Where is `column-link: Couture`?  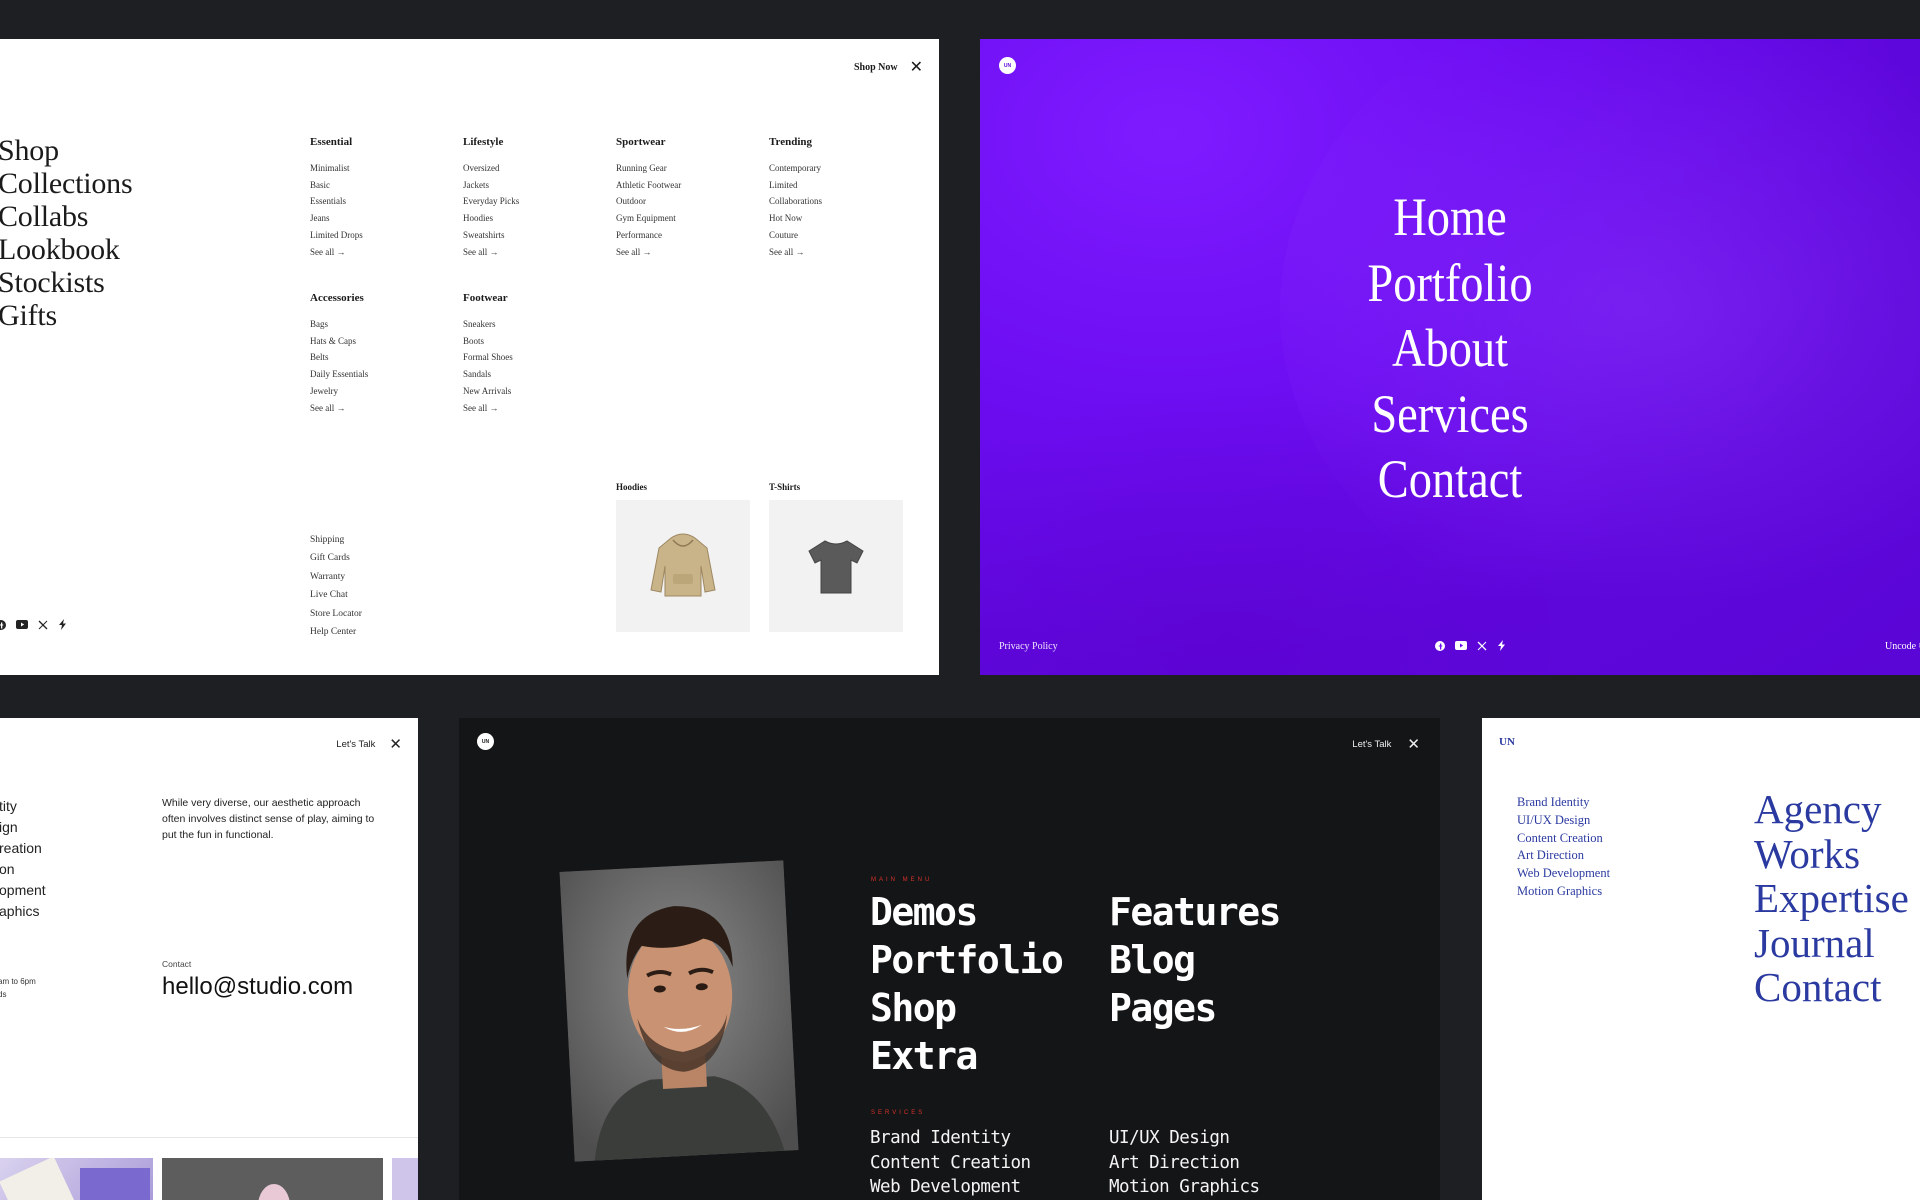 column-link: Couture is located at coordinates (795, 235).